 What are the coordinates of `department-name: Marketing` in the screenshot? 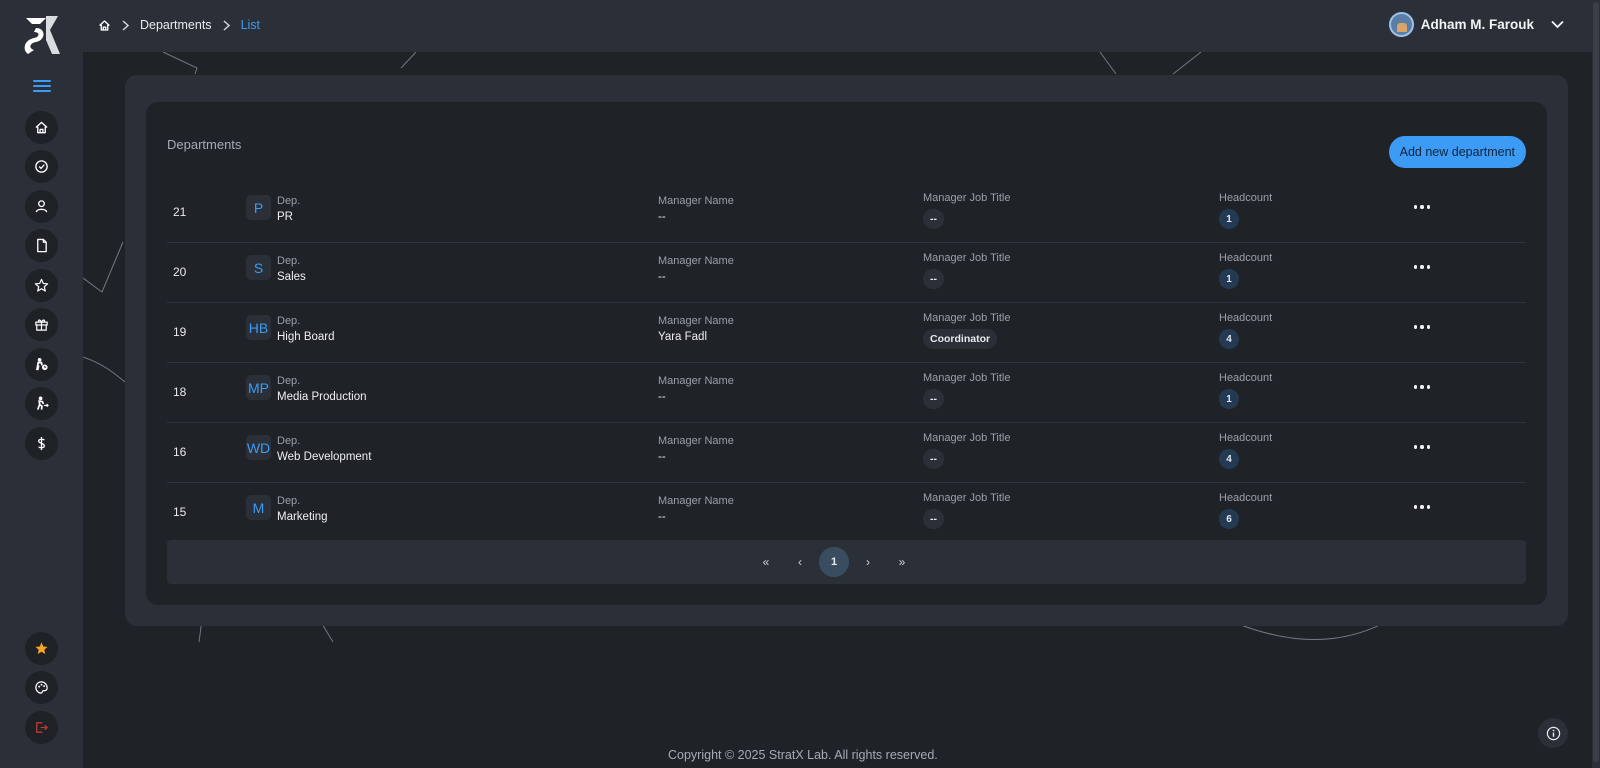 It's located at (302, 517).